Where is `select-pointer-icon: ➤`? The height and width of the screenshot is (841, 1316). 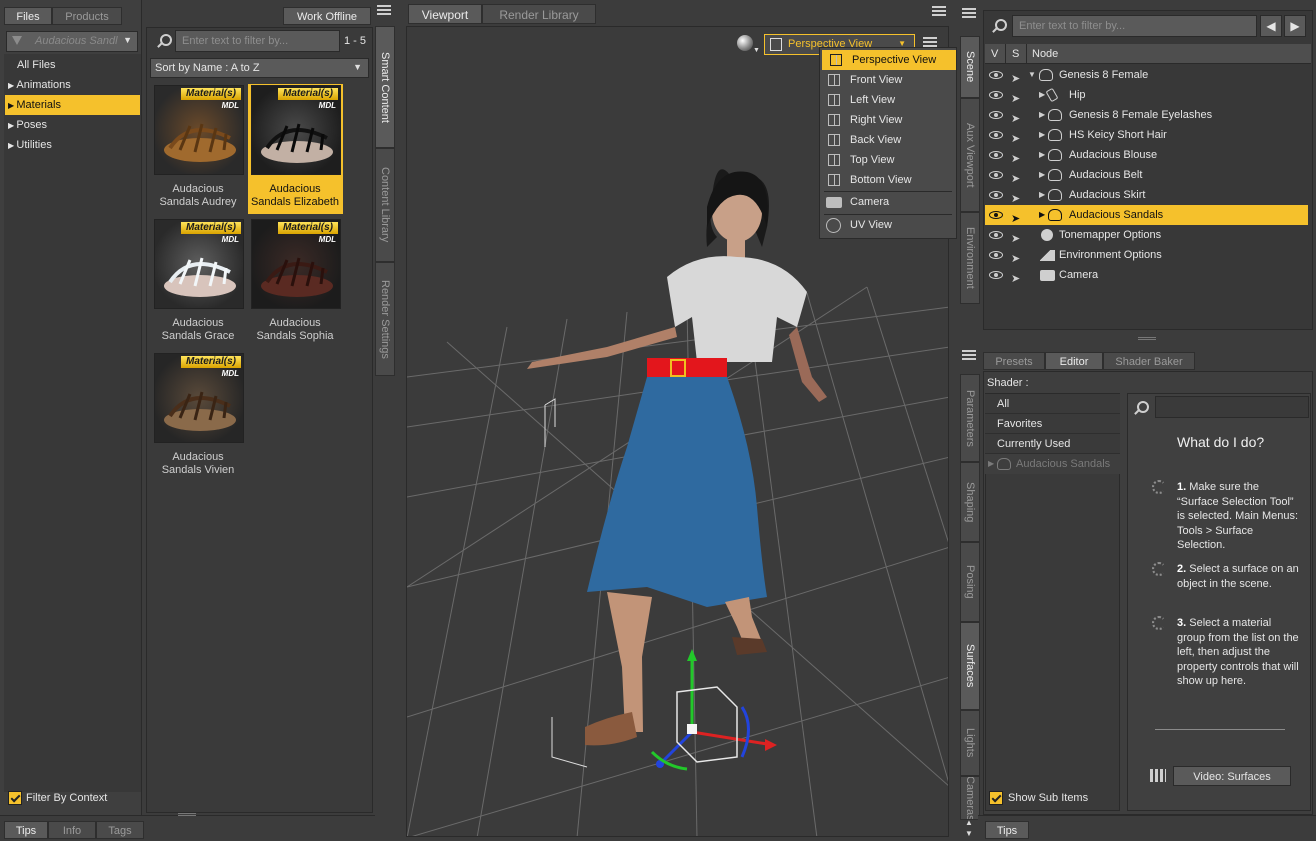
select-pointer-icon: ➤ is located at coordinates (1015, 279).